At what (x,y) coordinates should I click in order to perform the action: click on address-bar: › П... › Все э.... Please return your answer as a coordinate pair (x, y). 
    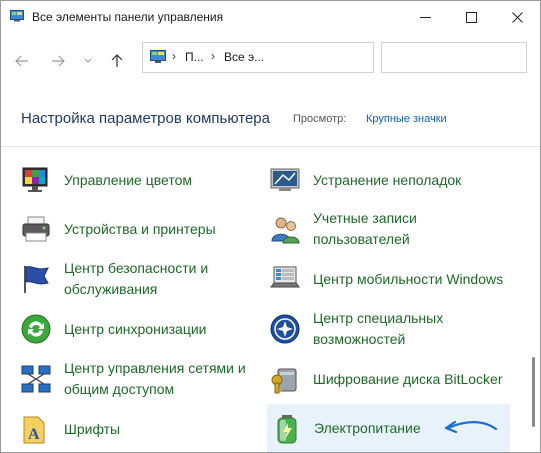
    Looking at the image, I should click on (258, 57).